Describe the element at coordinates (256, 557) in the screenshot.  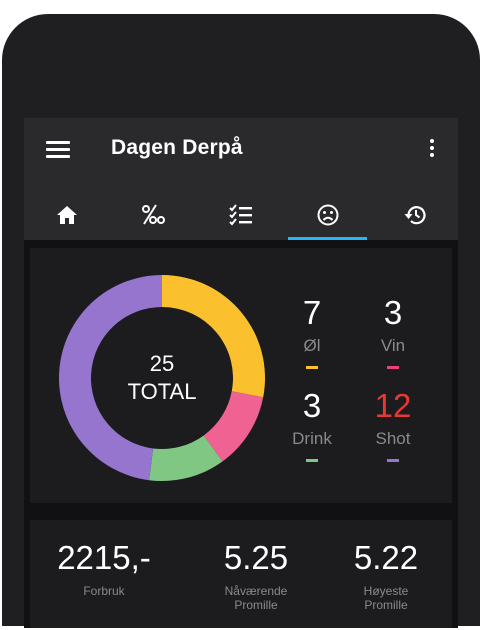
I see `current-promille-value: 5.25` at that location.